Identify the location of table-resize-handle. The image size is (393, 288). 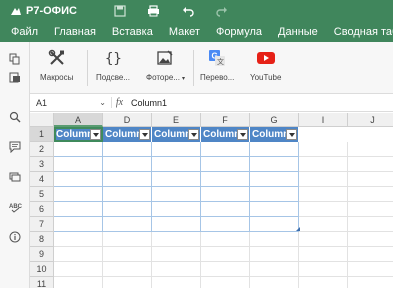
(298, 229).